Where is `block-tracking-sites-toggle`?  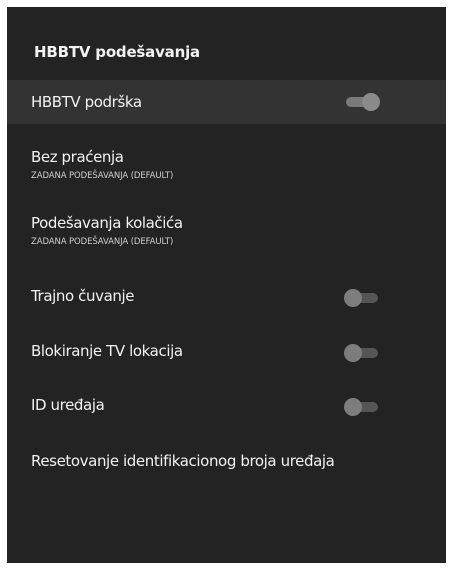
block-tracking-sites-toggle is located at coordinates (362, 353).